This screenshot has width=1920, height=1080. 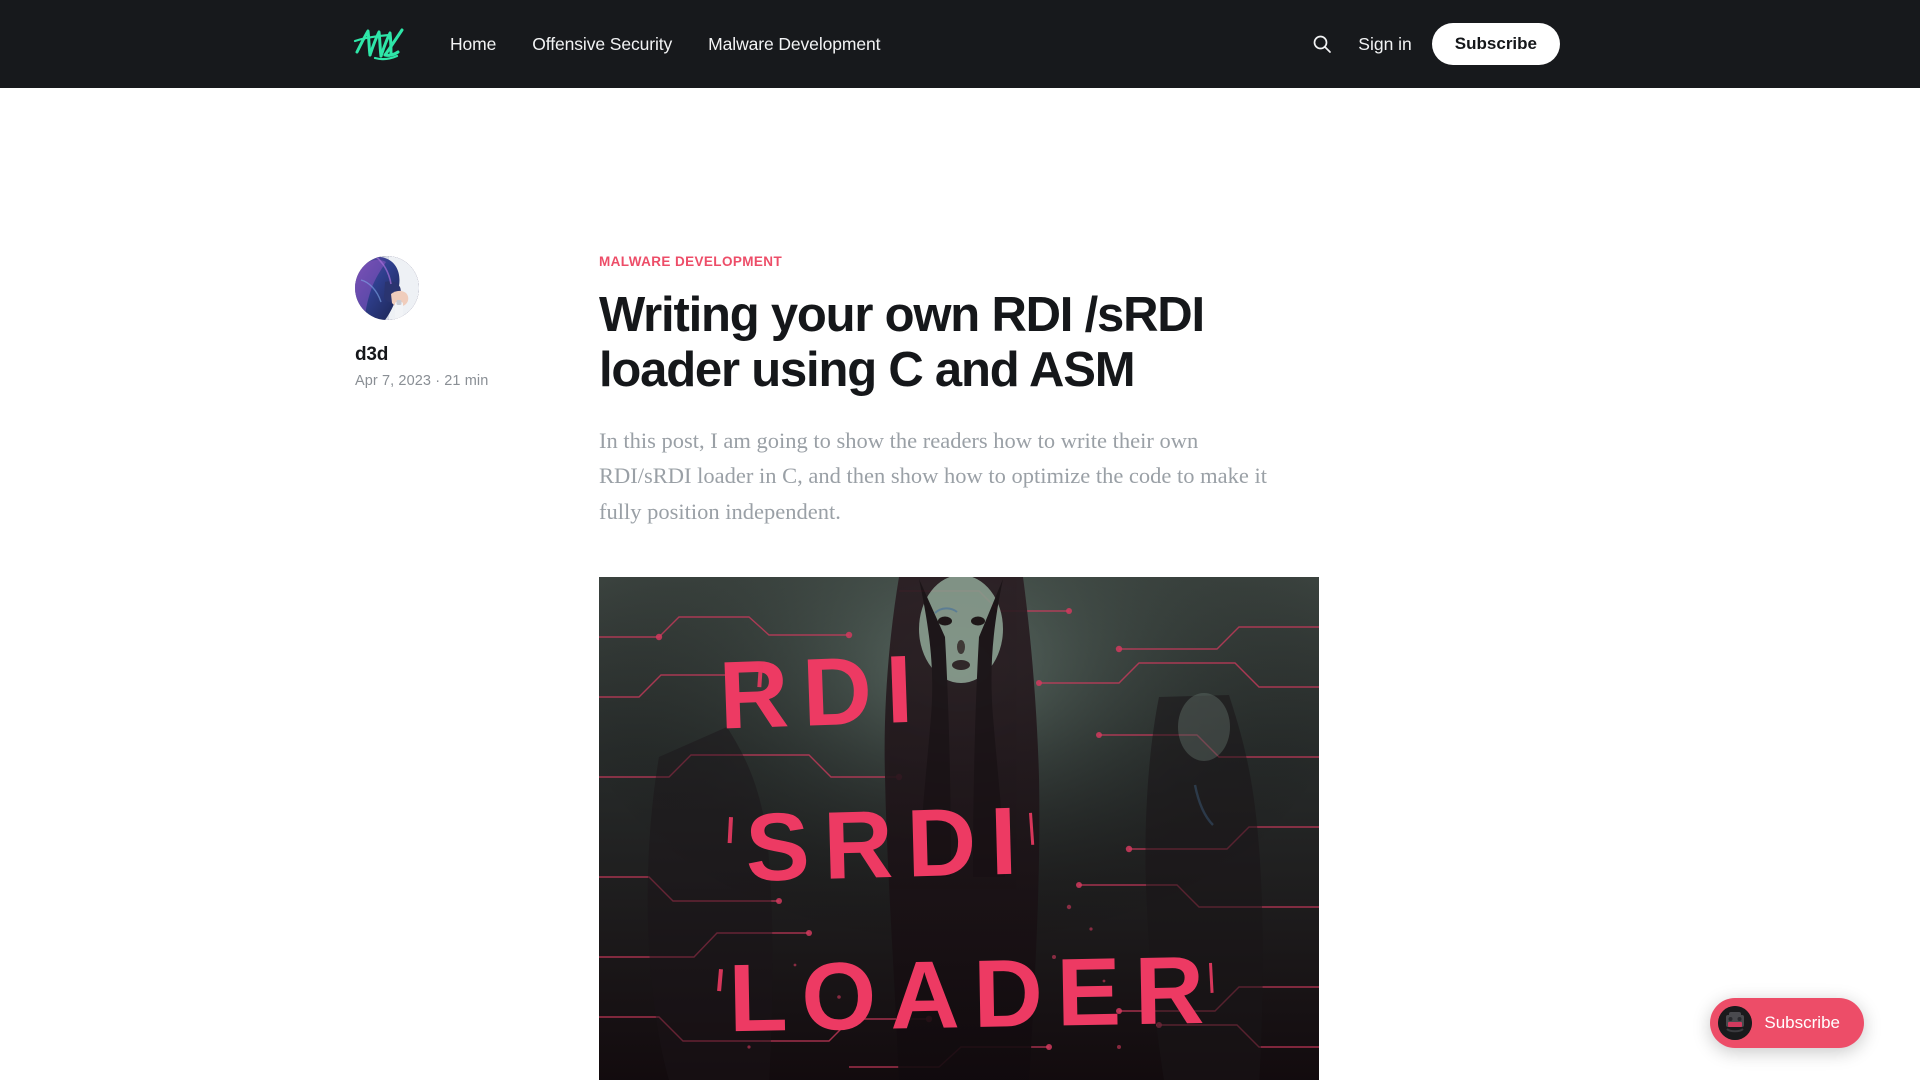 I want to click on floating-subscribe-button: Subscribe, so click(x=1787, y=1023).